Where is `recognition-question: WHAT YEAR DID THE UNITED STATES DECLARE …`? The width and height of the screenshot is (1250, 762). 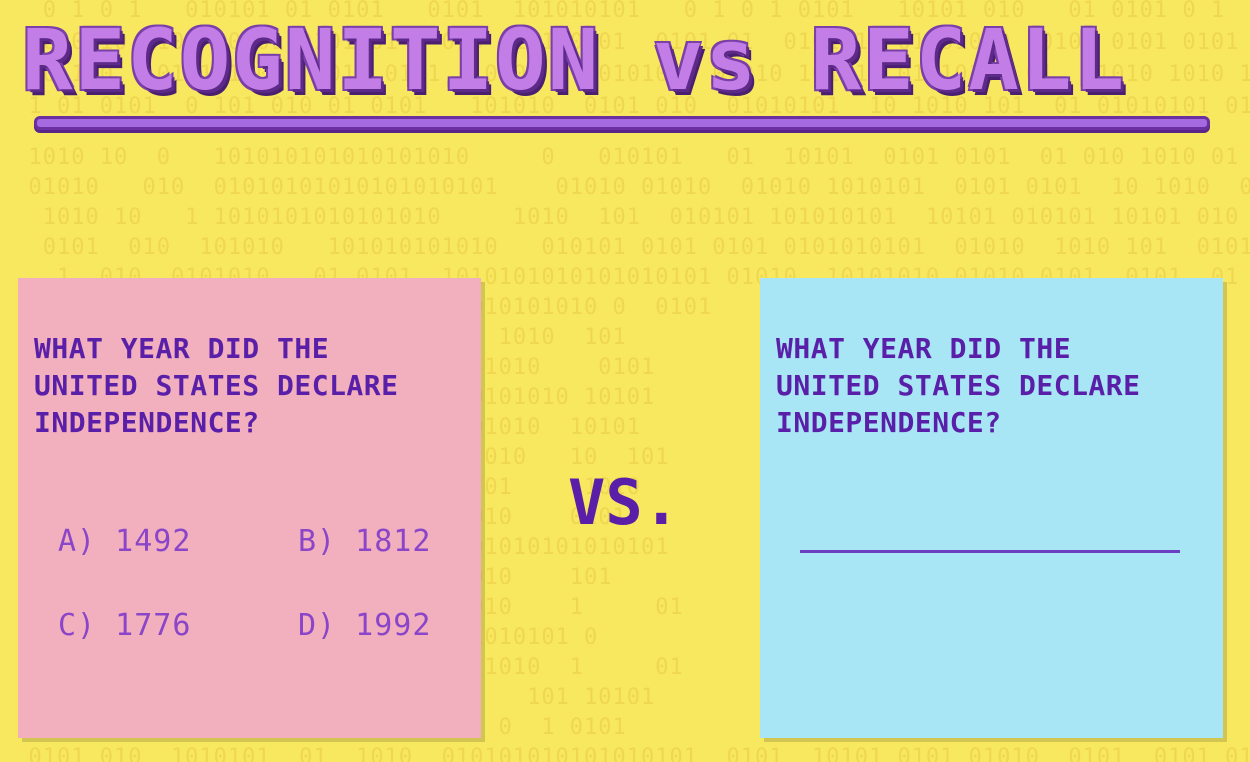 recognition-question: WHAT YEAR DID THE UNITED STATES DECLARE … is located at coordinates (216, 385).